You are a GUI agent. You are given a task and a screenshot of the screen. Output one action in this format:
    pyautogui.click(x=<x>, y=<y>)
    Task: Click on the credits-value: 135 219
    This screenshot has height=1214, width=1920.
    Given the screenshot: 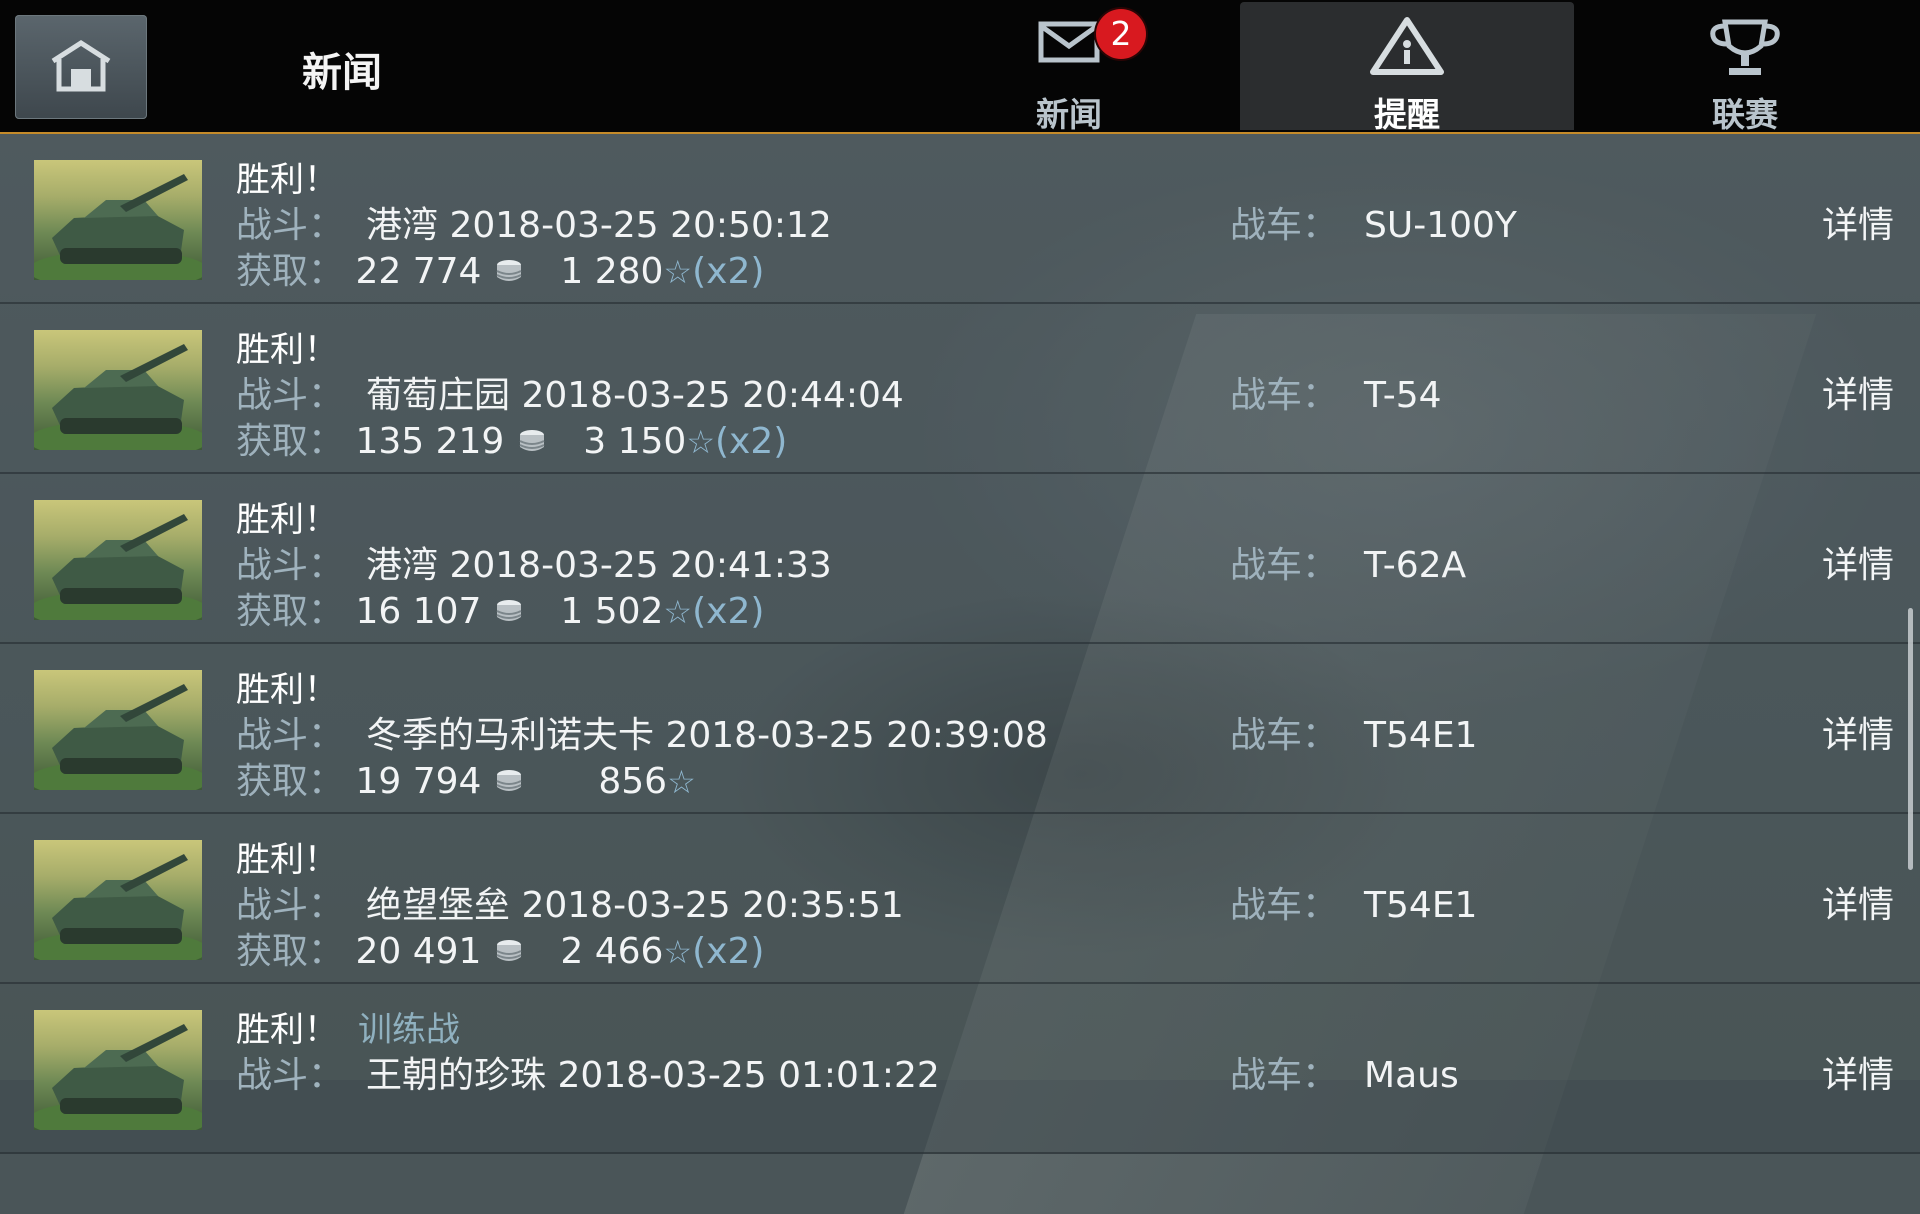 What is the action you would take?
    pyautogui.click(x=430, y=441)
    